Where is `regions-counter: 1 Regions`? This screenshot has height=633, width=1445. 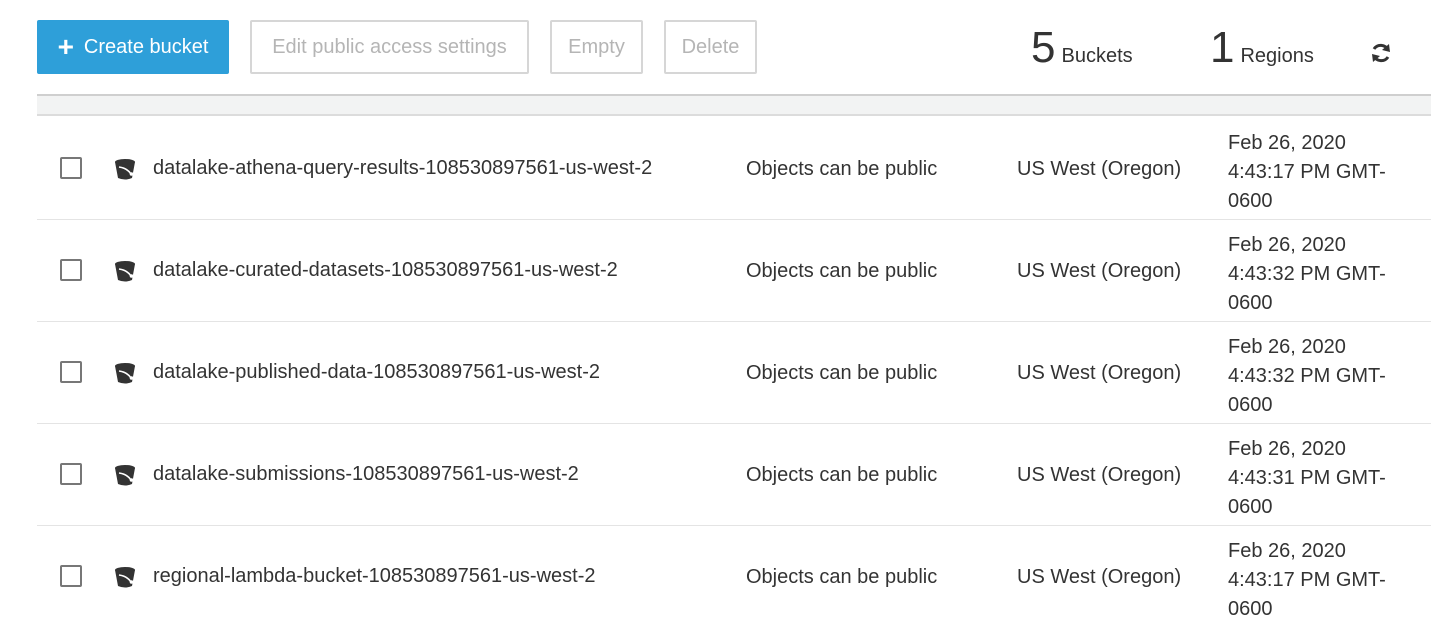
regions-counter: 1 Regions is located at coordinates (1262, 48).